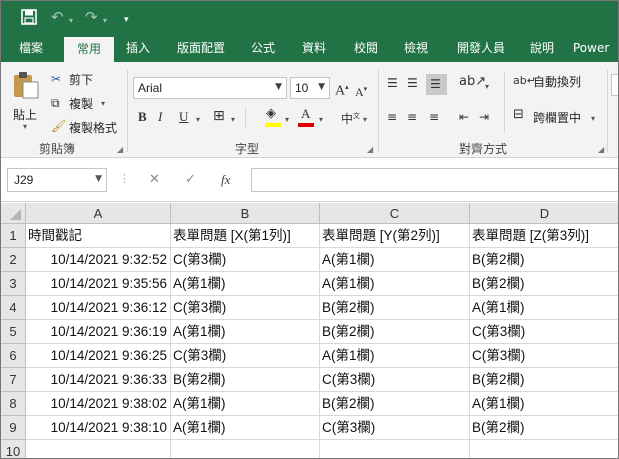  I want to click on redo-dropdown-icon: ▾, so click(105, 21).